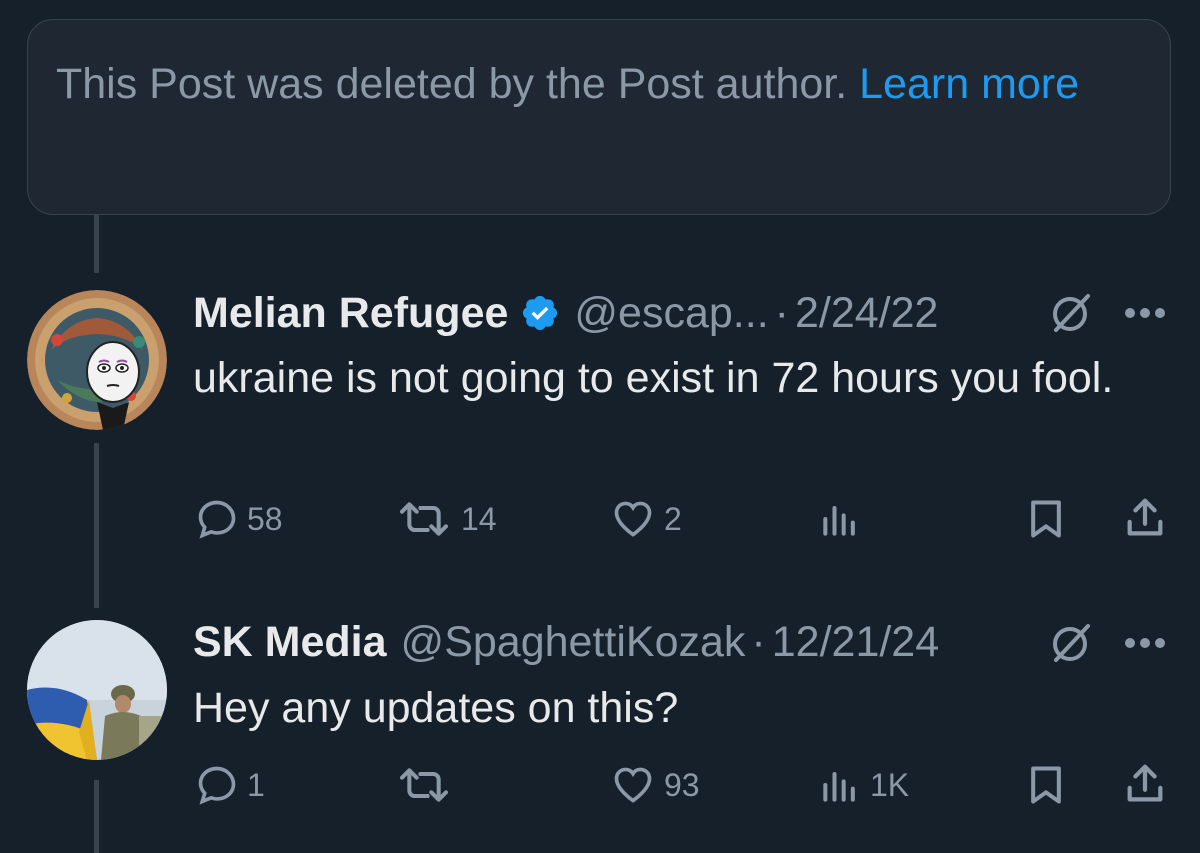 The width and height of the screenshot is (1200, 853). I want to click on author-name: Melian Refugee, so click(350, 313).